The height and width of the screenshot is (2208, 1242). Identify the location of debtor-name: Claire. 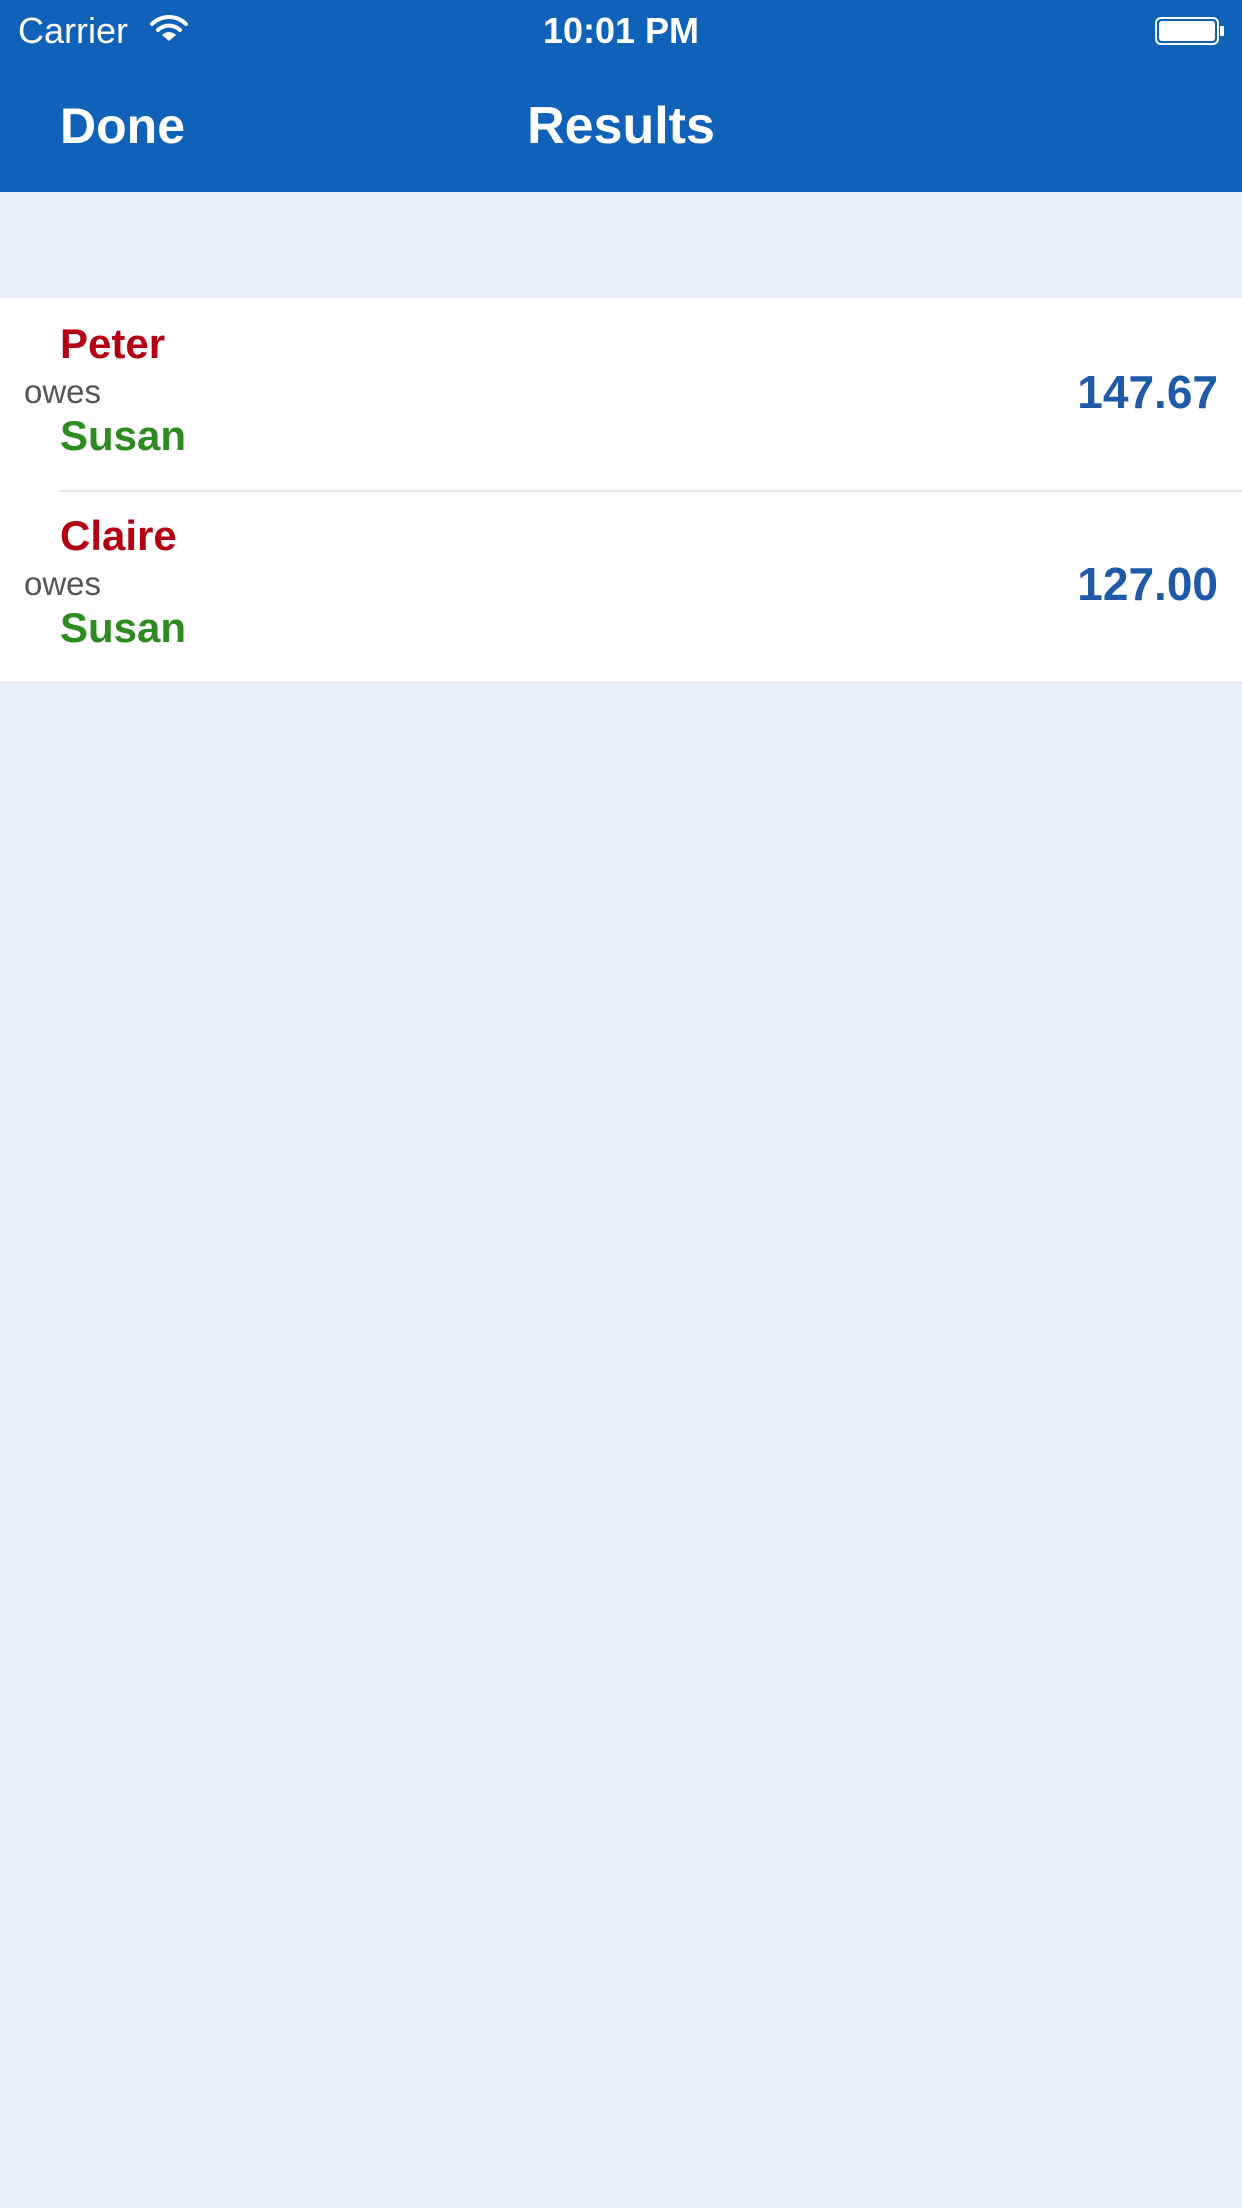
(118, 535).